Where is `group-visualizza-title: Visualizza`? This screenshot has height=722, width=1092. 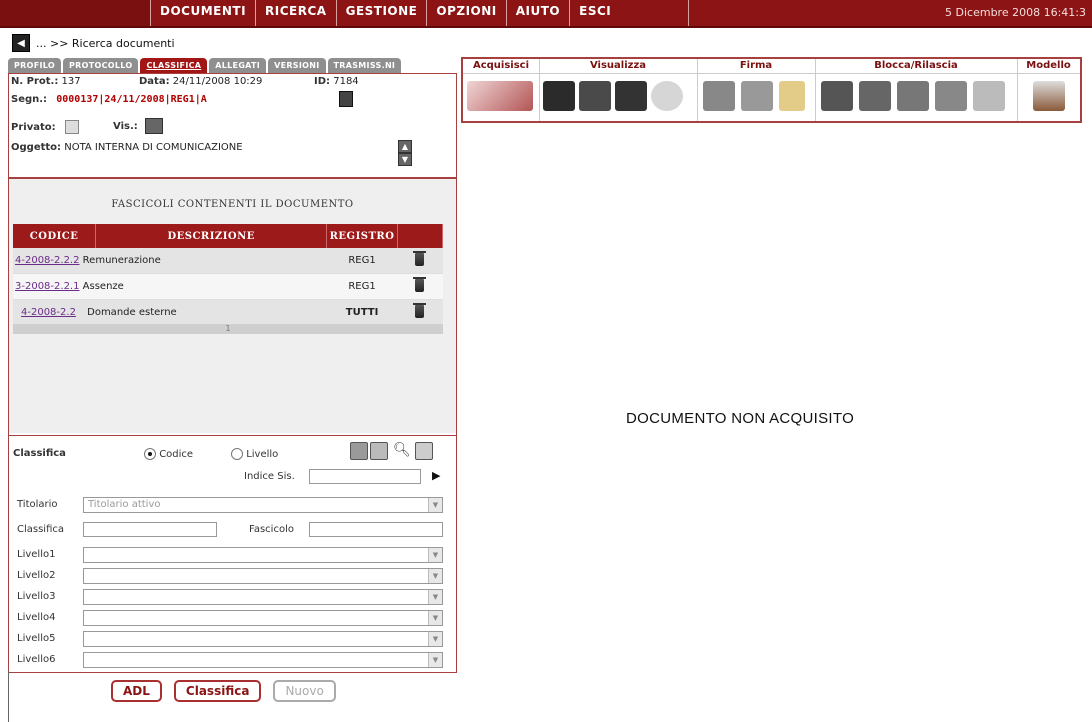
group-visualizza-title: Visualizza is located at coordinates (618, 66).